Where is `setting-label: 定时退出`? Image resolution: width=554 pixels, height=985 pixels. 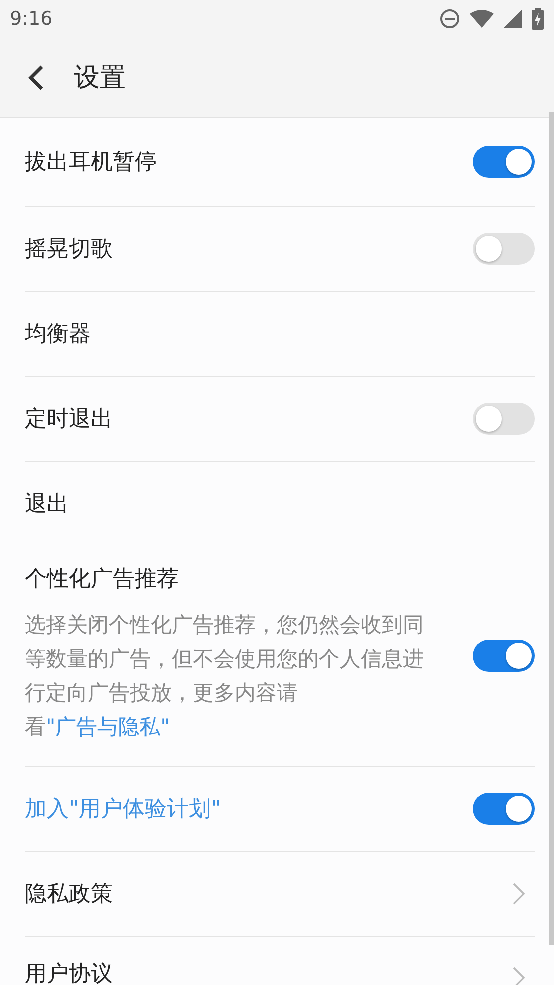 setting-label: 定时退出 is located at coordinates (69, 420).